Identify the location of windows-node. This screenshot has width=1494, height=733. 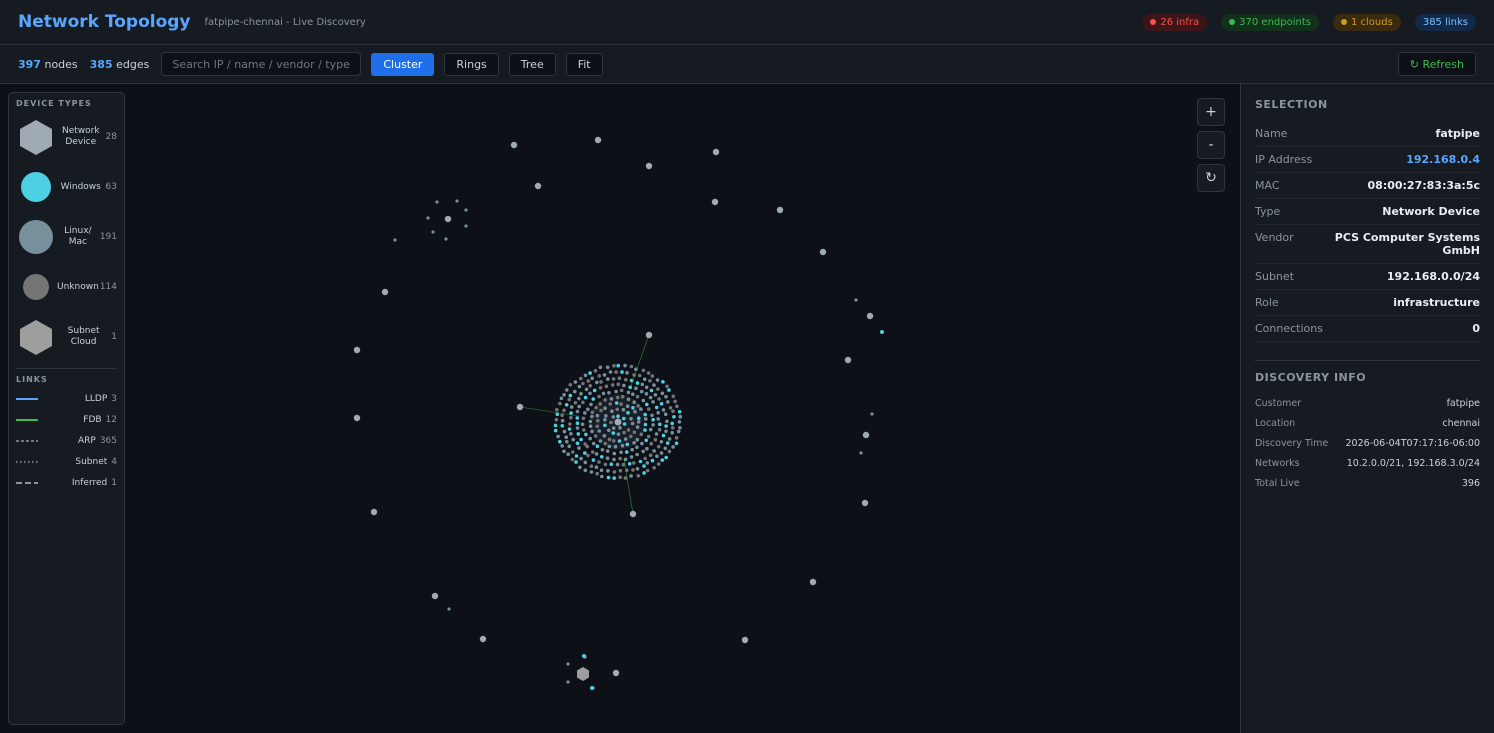
(882, 332).